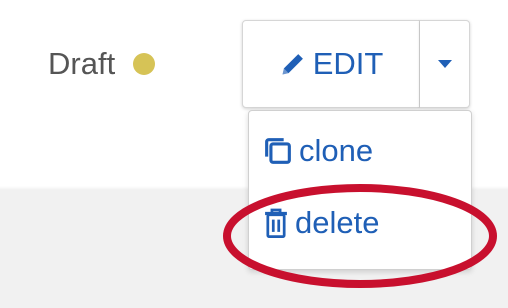 The width and height of the screenshot is (508, 308). Describe the element at coordinates (82, 63) in the screenshot. I see `status-label: Draft` at that location.